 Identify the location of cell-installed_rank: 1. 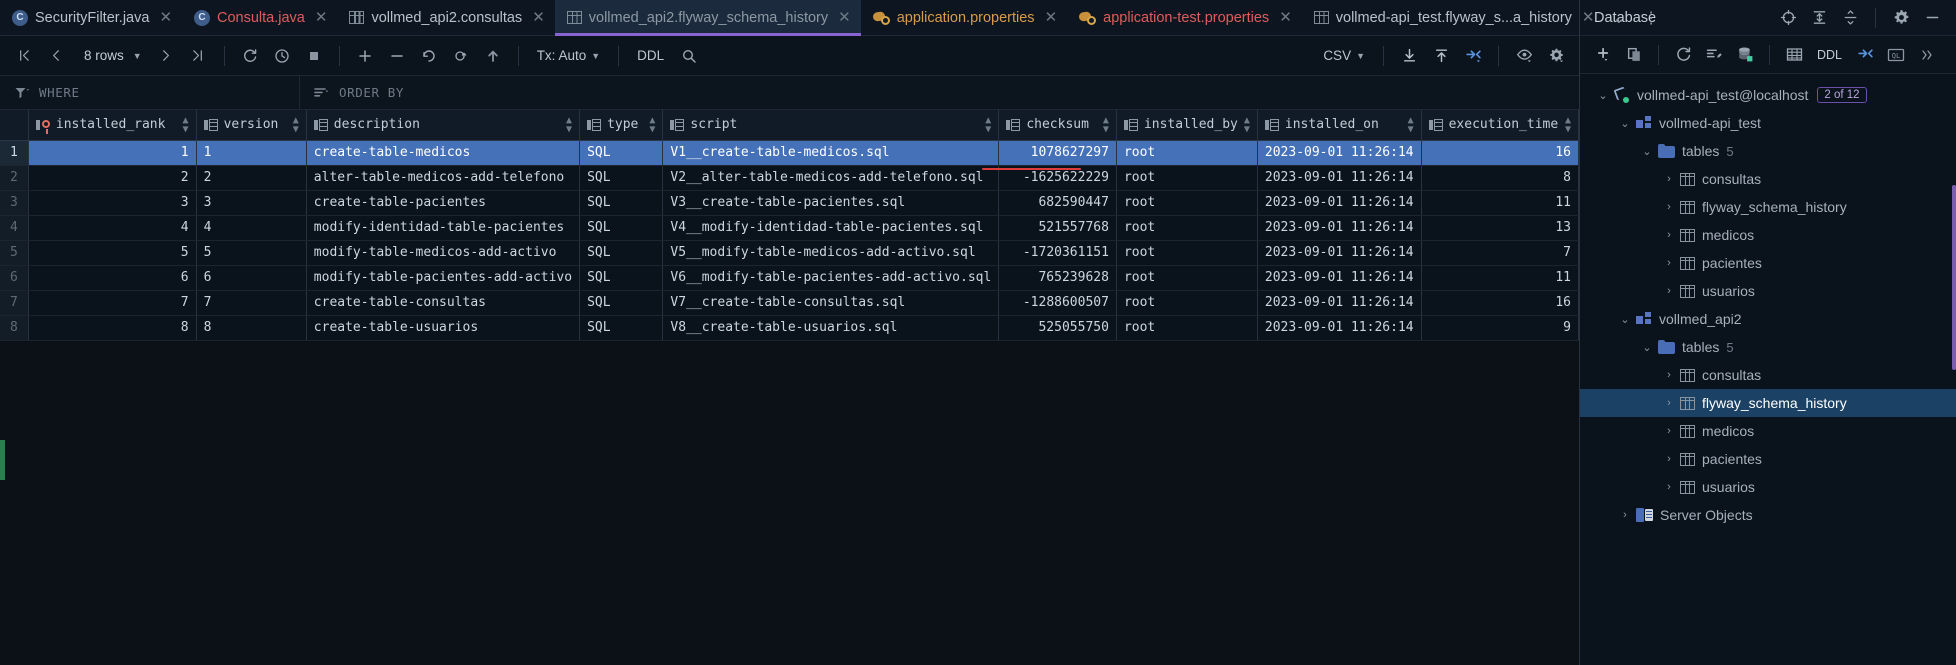
(112, 153).